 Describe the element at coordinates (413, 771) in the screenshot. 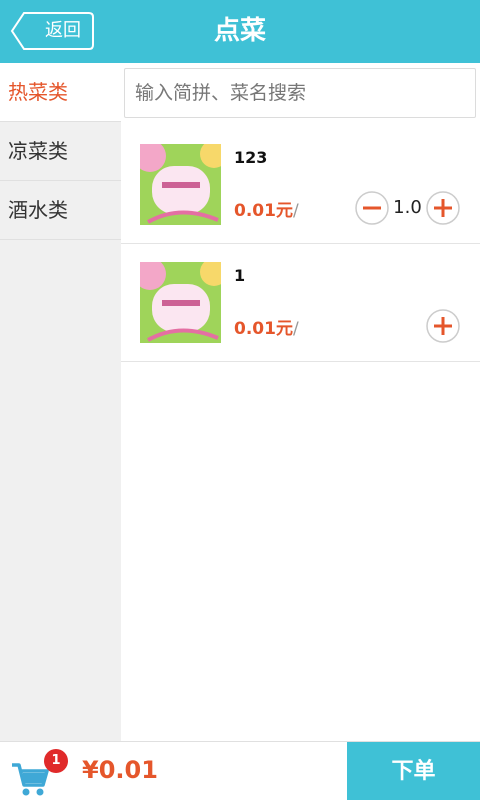

I see `place-order-button: 下单` at that location.